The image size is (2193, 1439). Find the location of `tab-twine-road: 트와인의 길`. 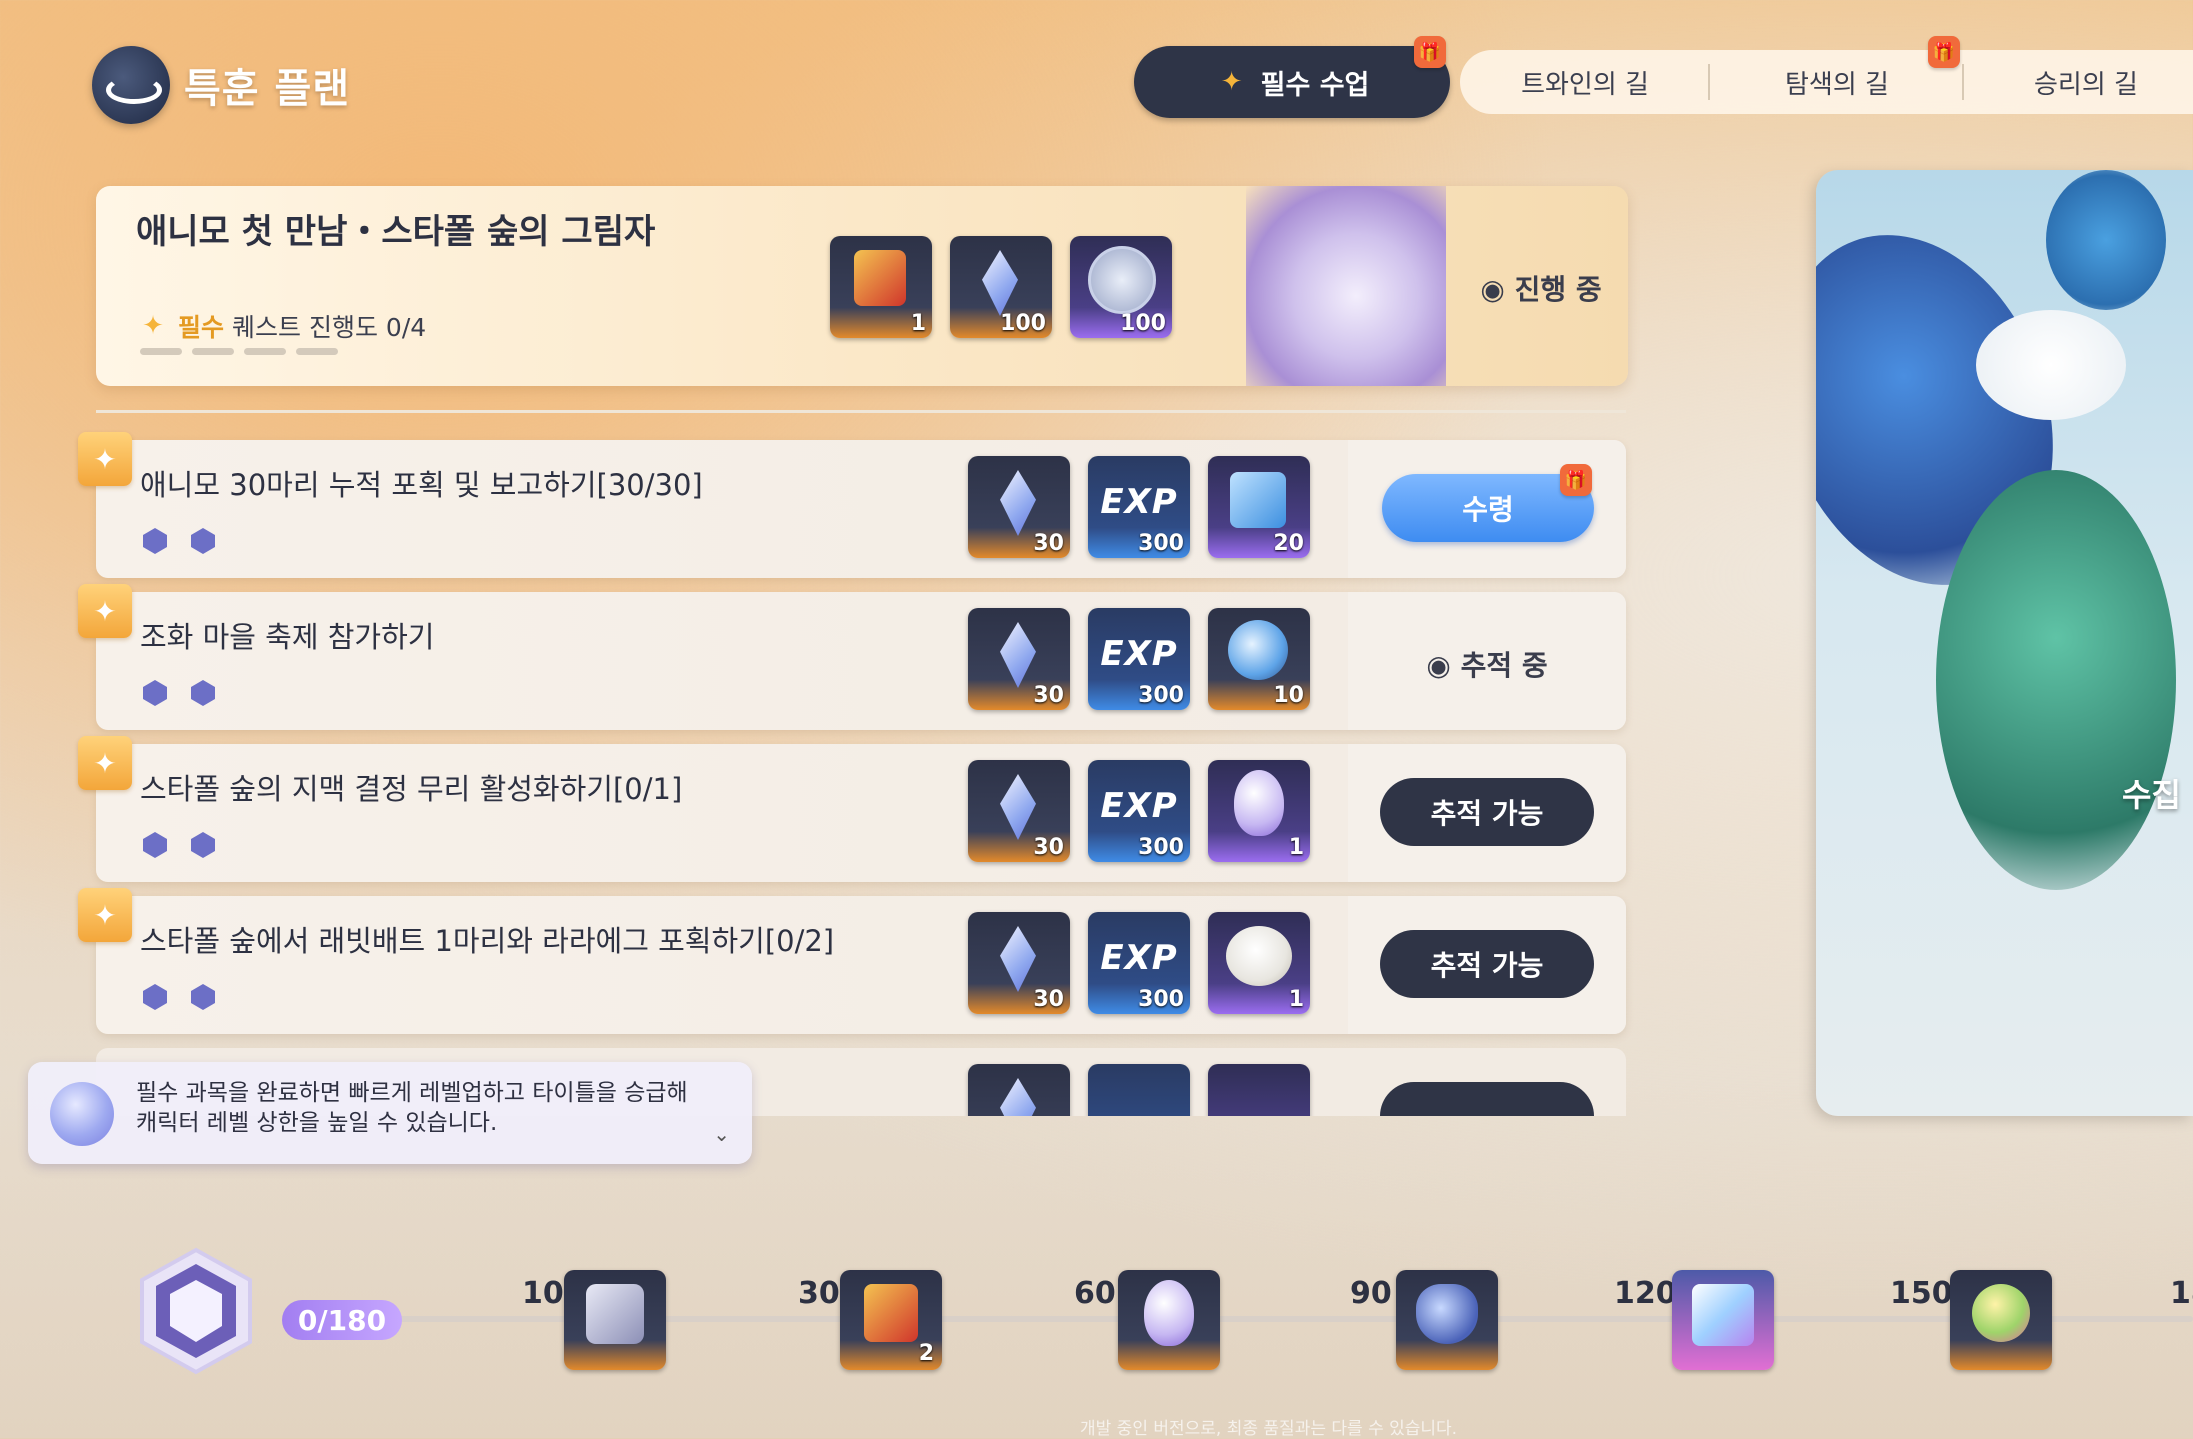

tab-twine-road: 트와인의 길 is located at coordinates (1585, 82).